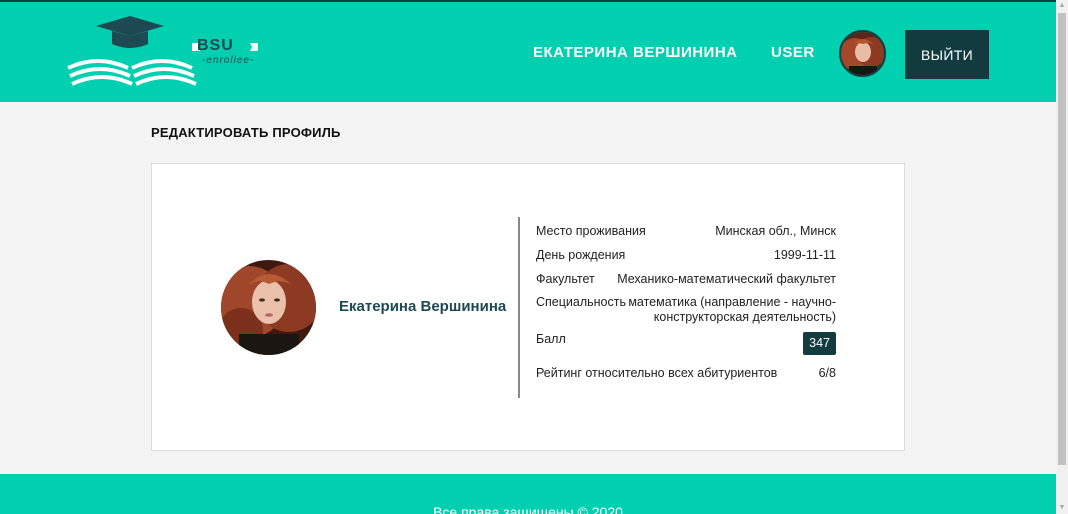  Describe the element at coordinates (657, 373) in the screenshot. I see `rating-label: Рейтинг относительно всех абитуриентов` at that location.